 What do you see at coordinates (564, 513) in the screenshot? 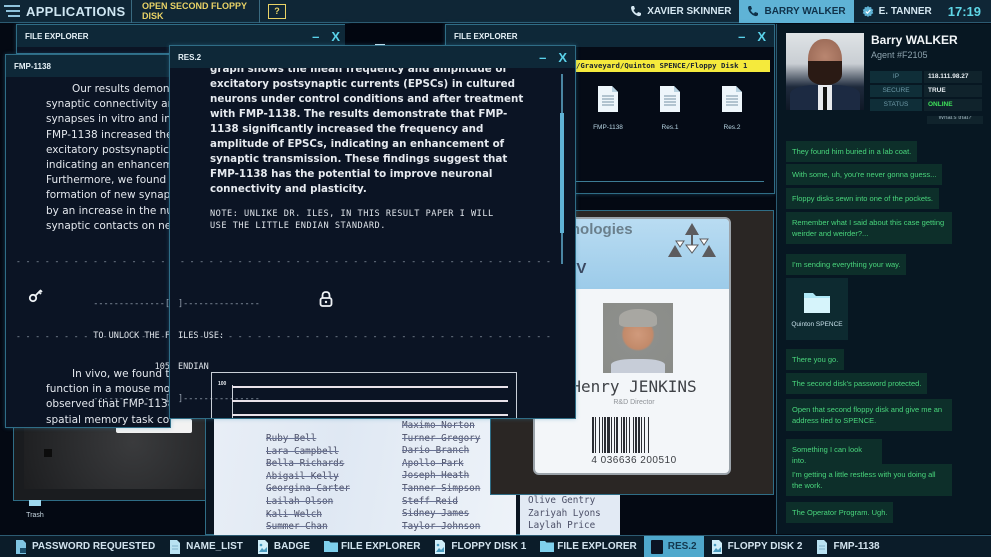
I see `name-entry: Zariyah Lyons` at bounding box center [564, 513].